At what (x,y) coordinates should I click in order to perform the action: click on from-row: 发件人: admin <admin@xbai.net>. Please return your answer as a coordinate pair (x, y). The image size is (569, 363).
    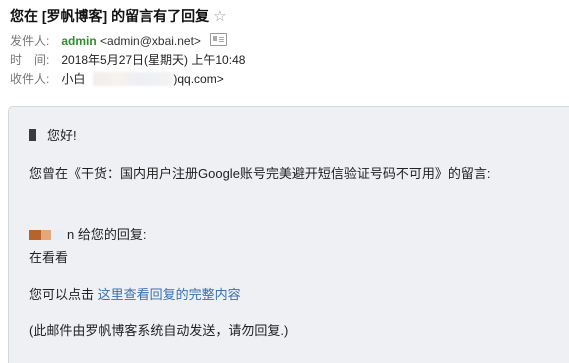
    Looking at the image, I should click on (119, 40).